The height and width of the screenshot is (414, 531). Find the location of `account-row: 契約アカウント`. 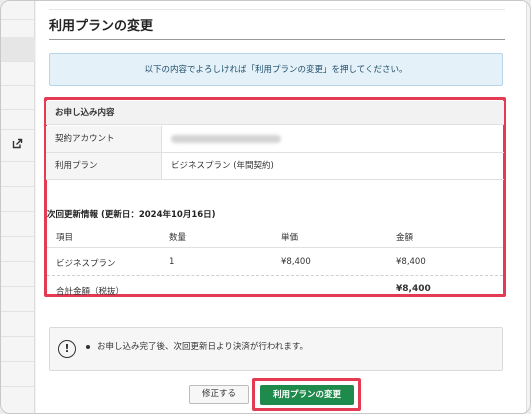

account-row: 契約アカウント is located at coordinates (275, 139).